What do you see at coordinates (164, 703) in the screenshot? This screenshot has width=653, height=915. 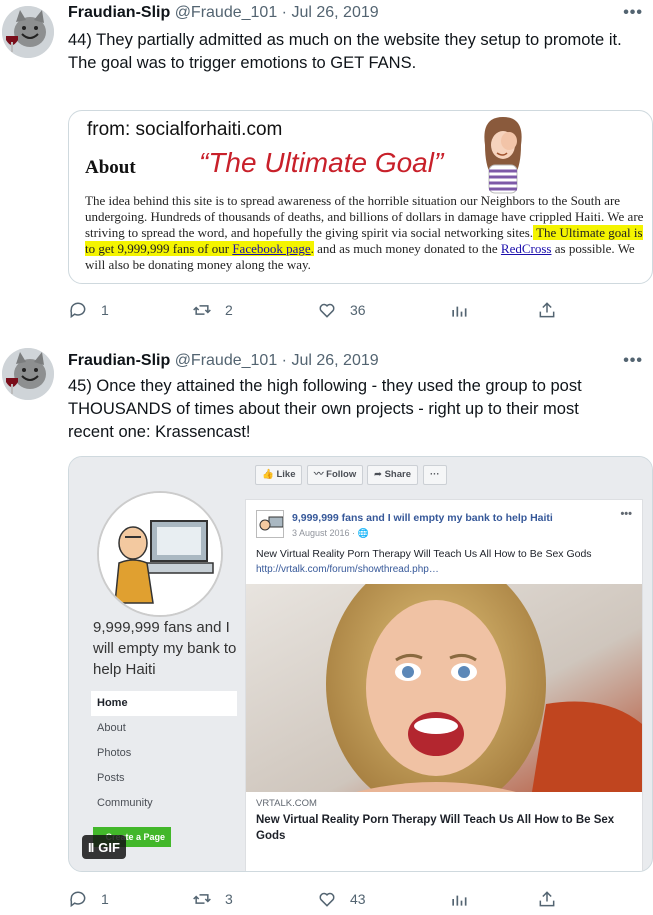 I see `nav-home: Home` at bounding box center [164, 703].